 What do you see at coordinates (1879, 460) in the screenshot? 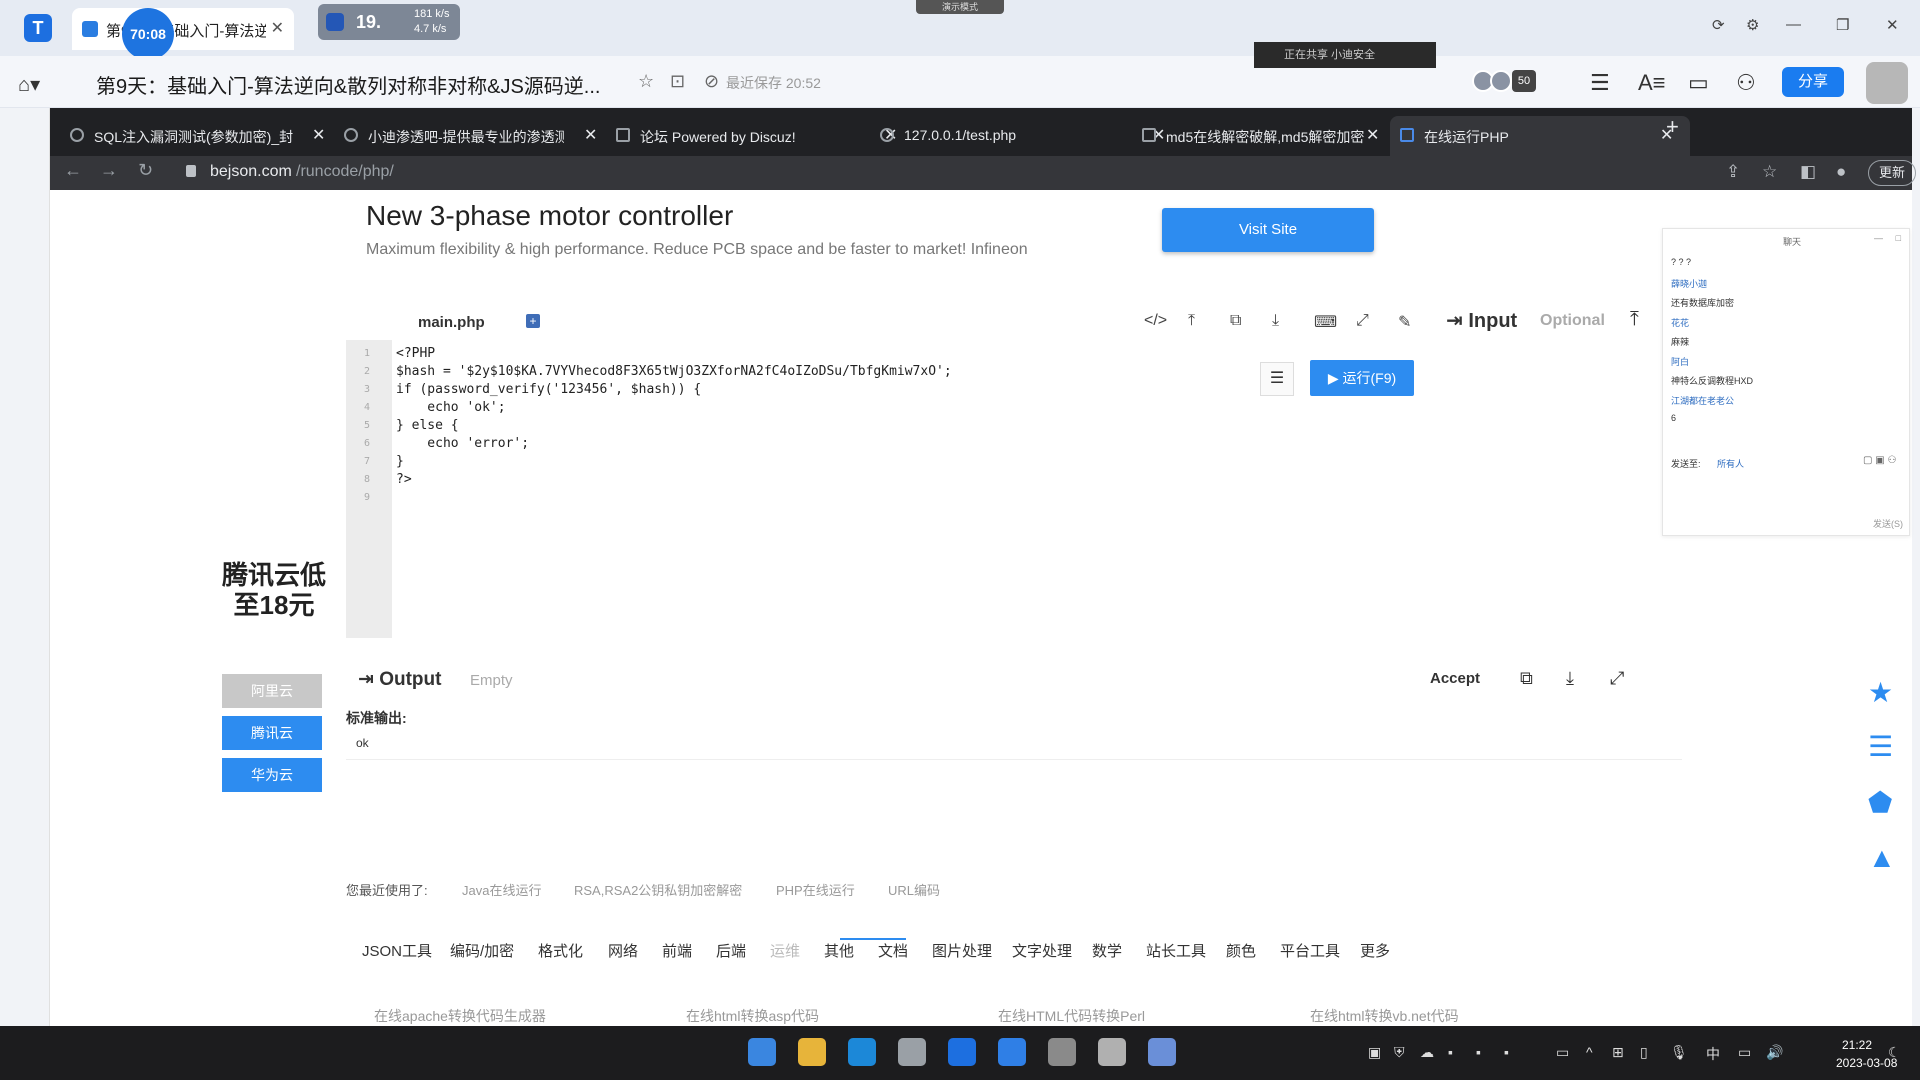
I see `chat-tools-icon: ▢ ▣ ⚇` at bounding box center [1879, 460].